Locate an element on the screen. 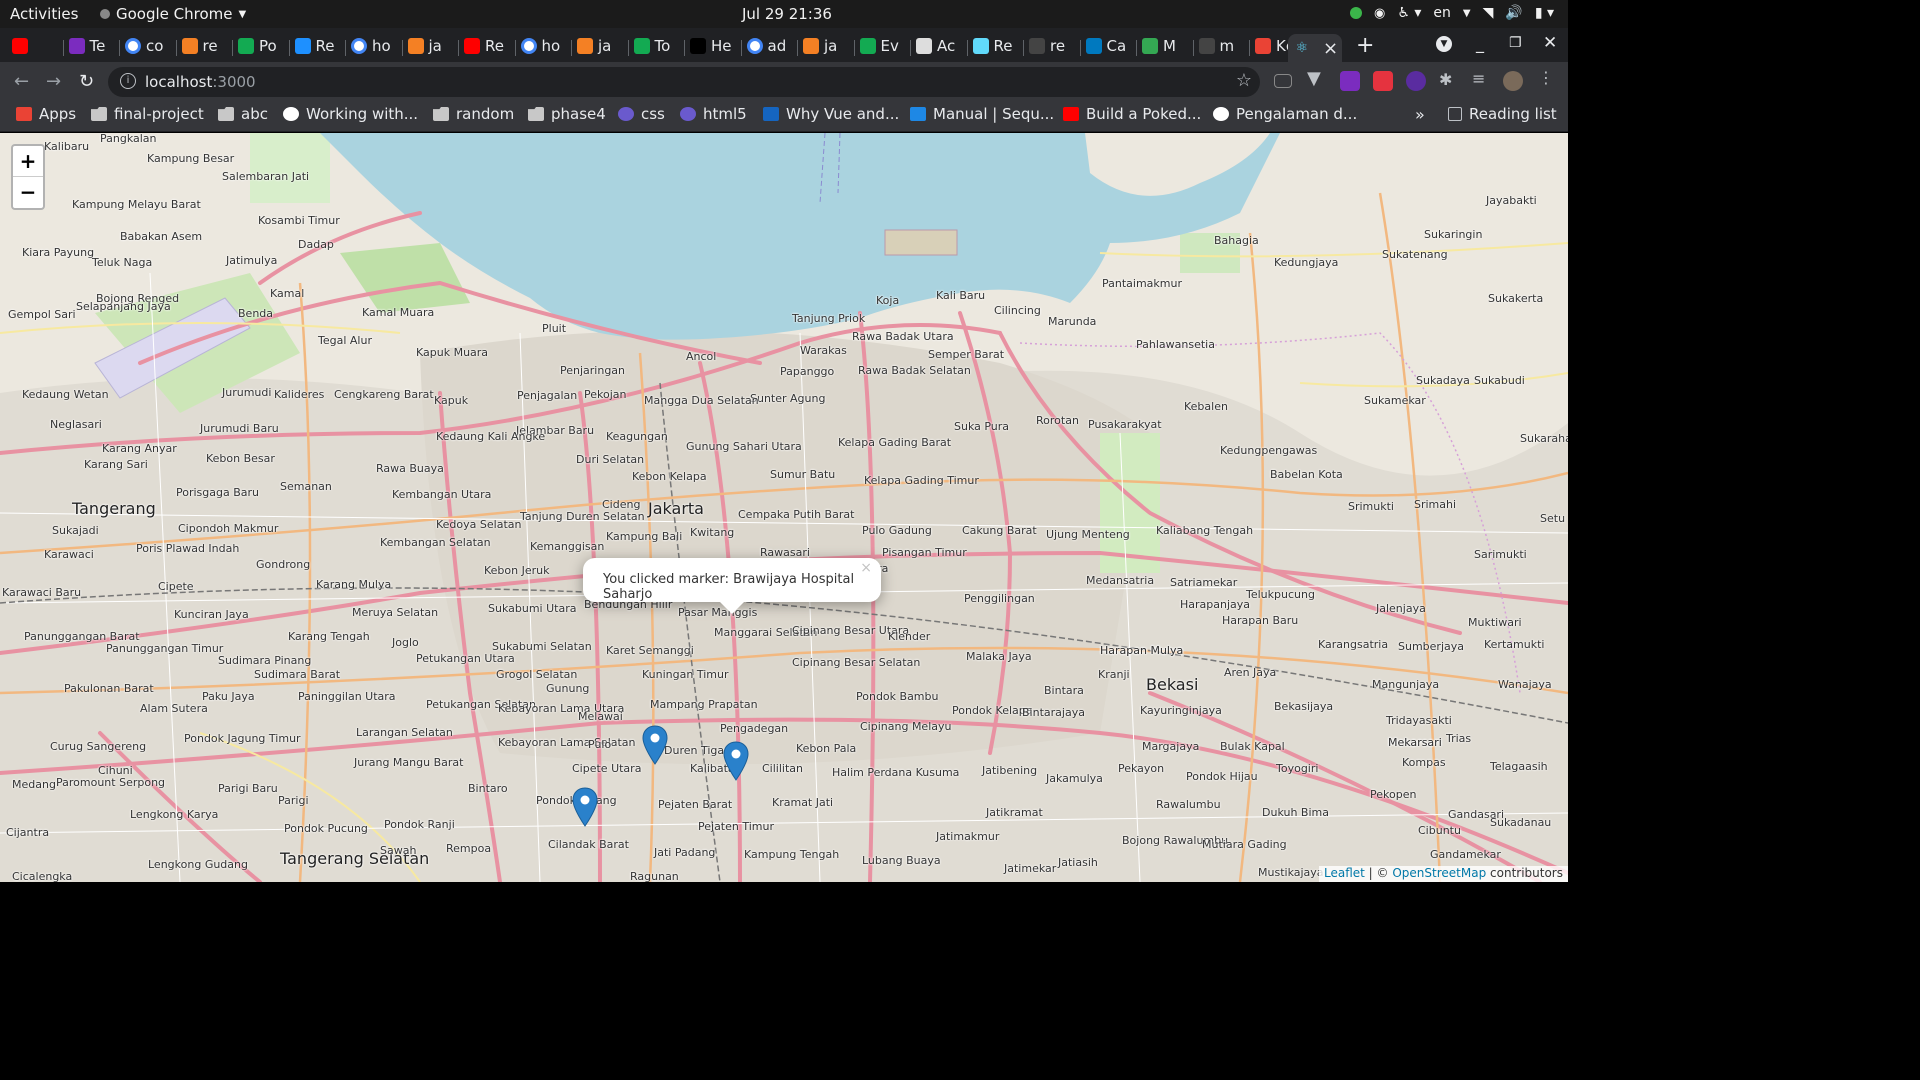 The height and width of the screenshot is (1080, 1920). youtube-icon is located at coordinates (1071, 114).